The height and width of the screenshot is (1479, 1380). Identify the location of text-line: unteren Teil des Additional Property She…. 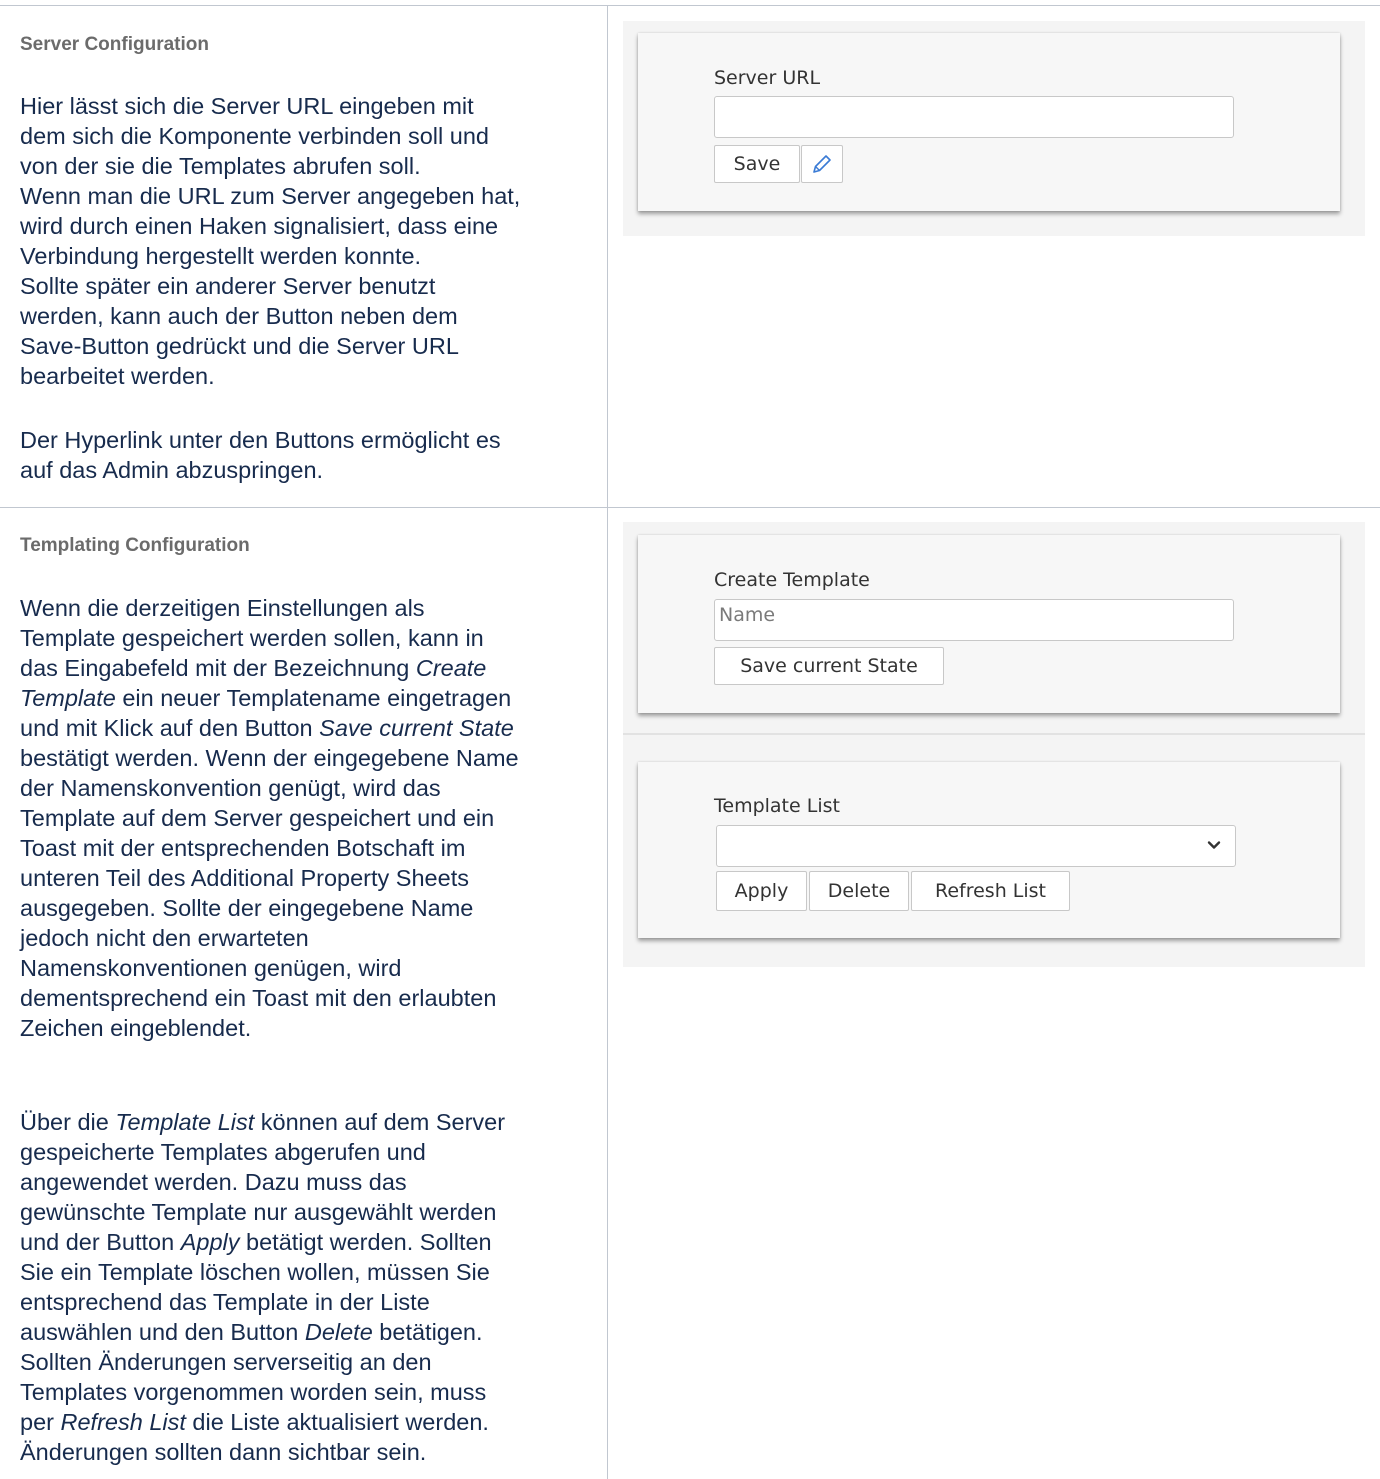
(244, 878).